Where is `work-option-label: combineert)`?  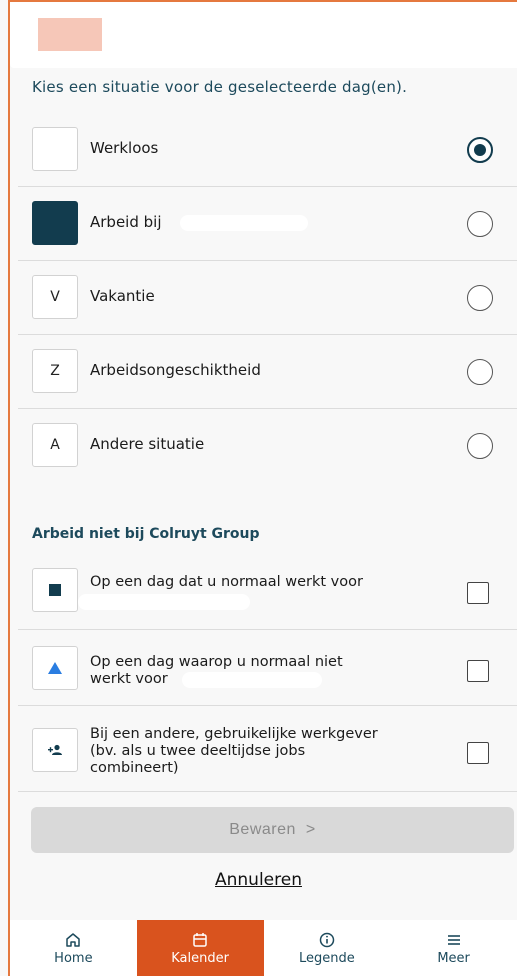 work-option-label: combineert) is located at coordinates (134, 768).